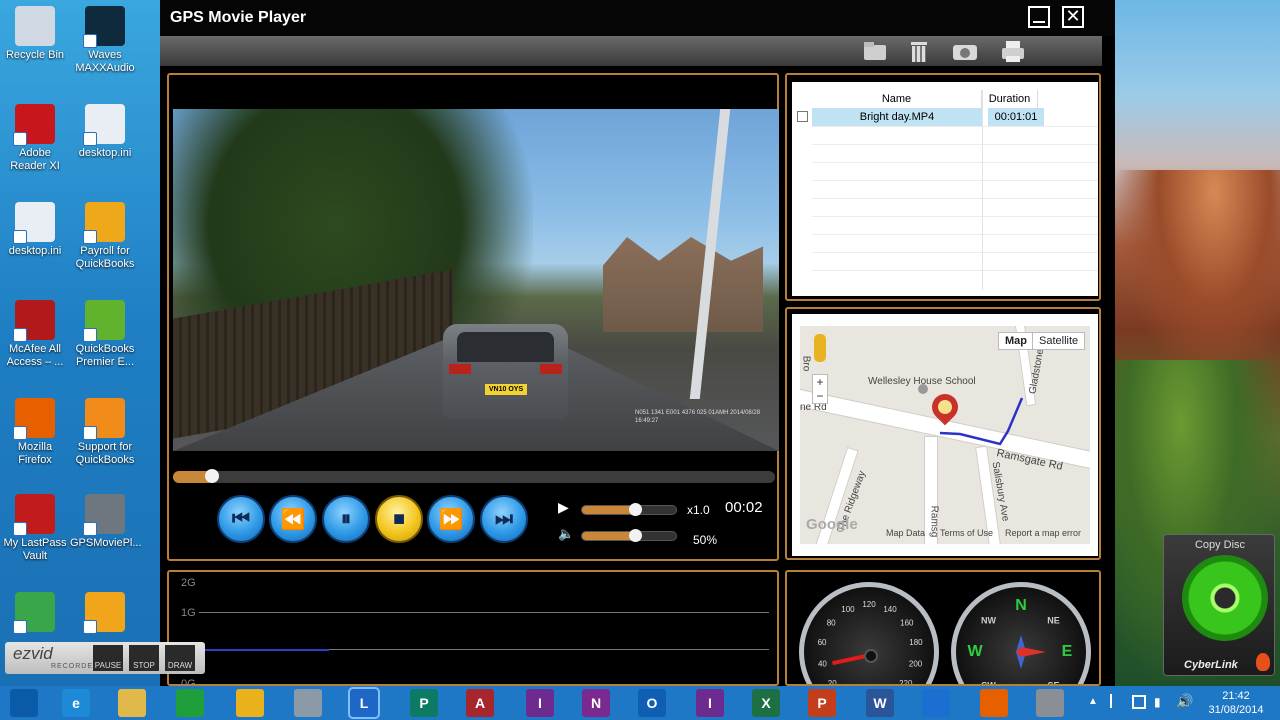 The image size is (1280, 720). I want to click on video-number-plate: VN10 OYS, so click(506, 389).